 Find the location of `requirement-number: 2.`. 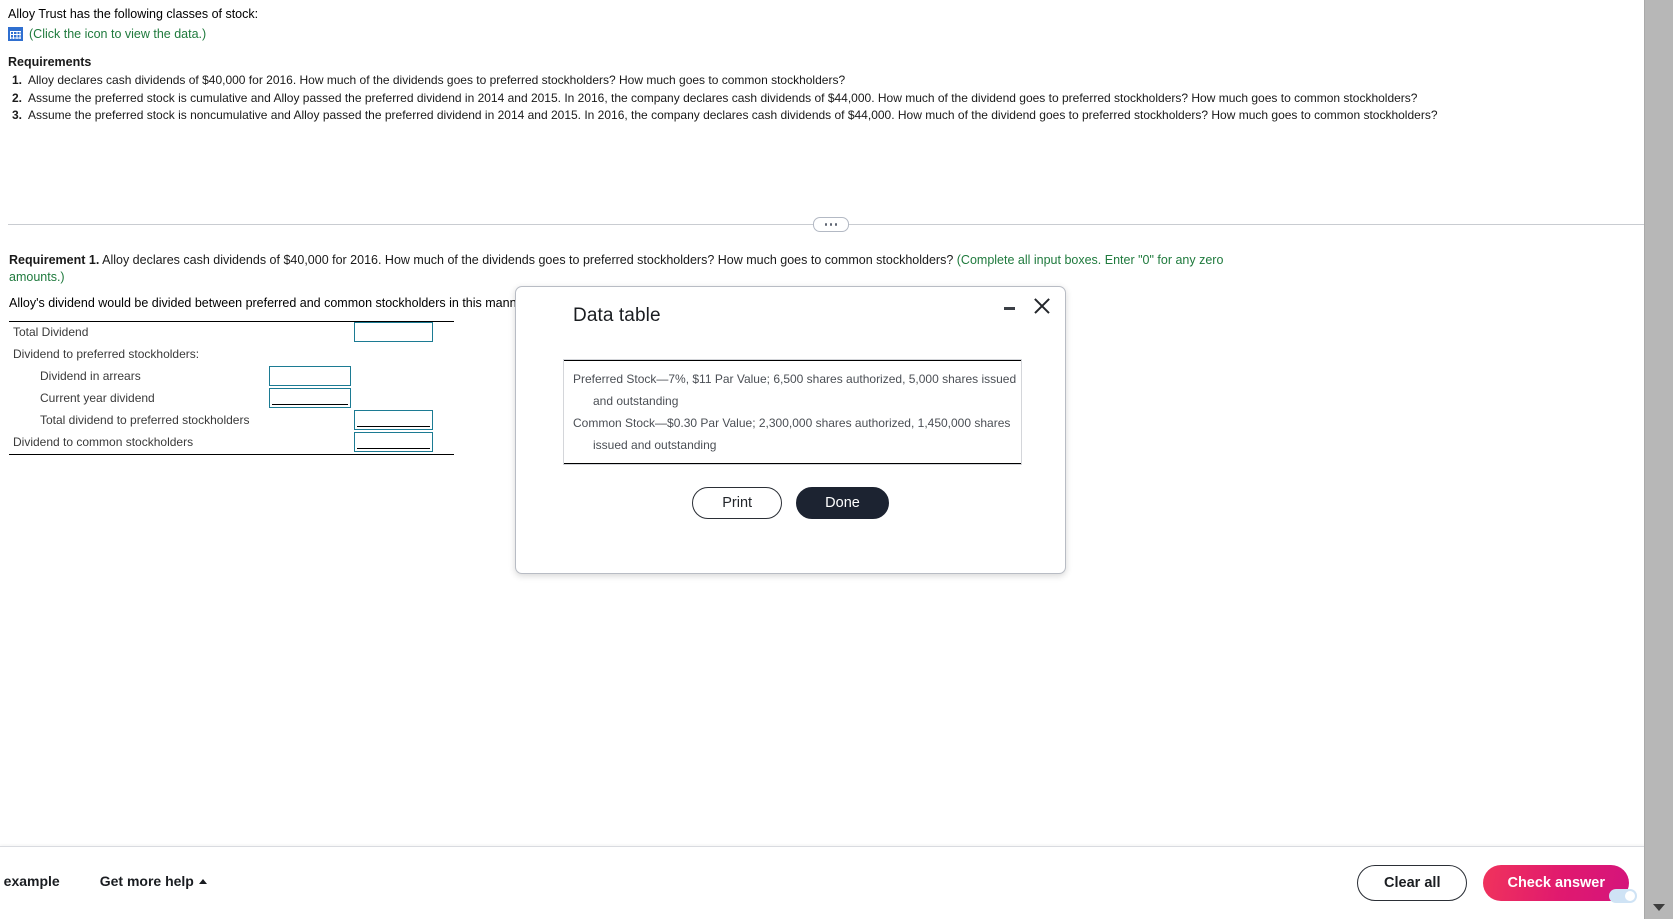

requirement-number: 2. is located at coordinates (17, 97).